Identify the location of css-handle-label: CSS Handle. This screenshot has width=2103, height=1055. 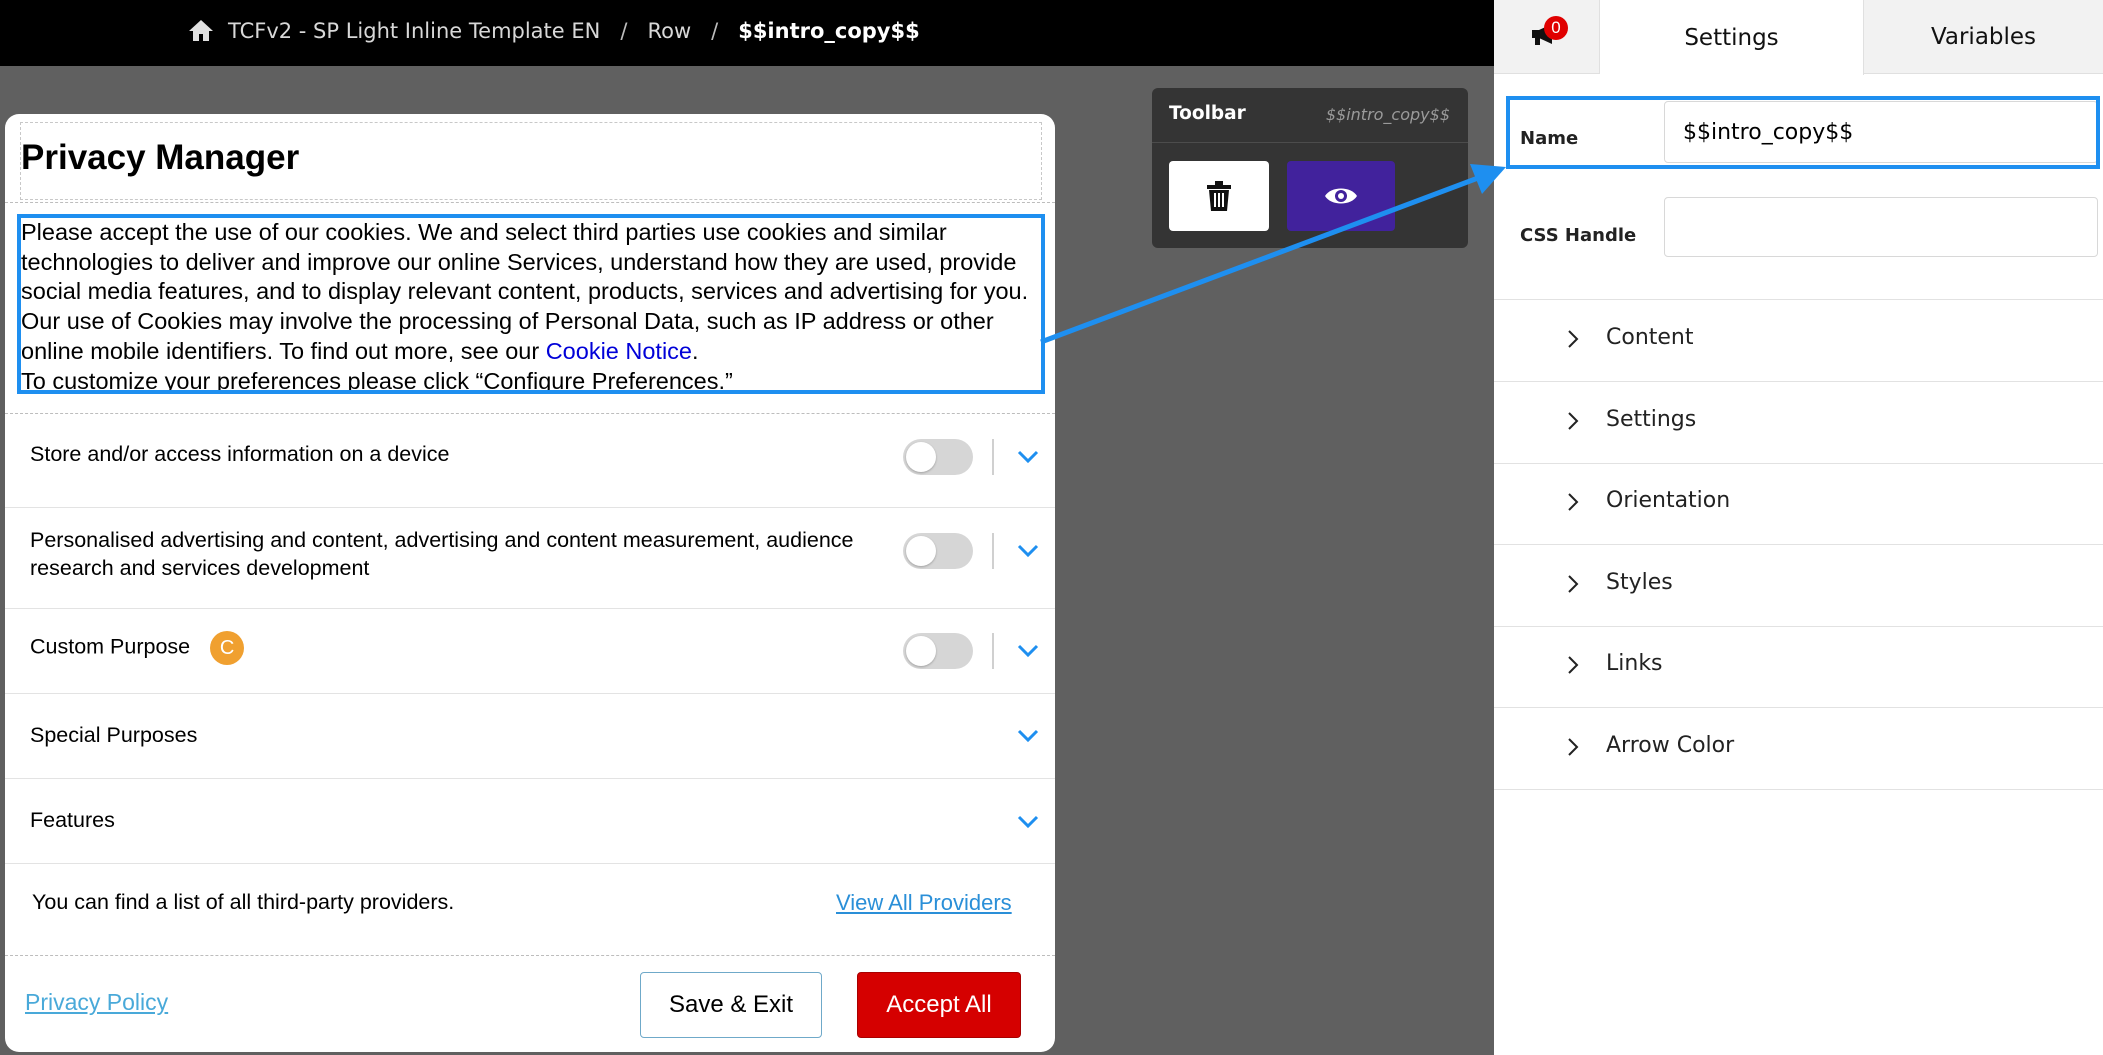
(1578, 235).